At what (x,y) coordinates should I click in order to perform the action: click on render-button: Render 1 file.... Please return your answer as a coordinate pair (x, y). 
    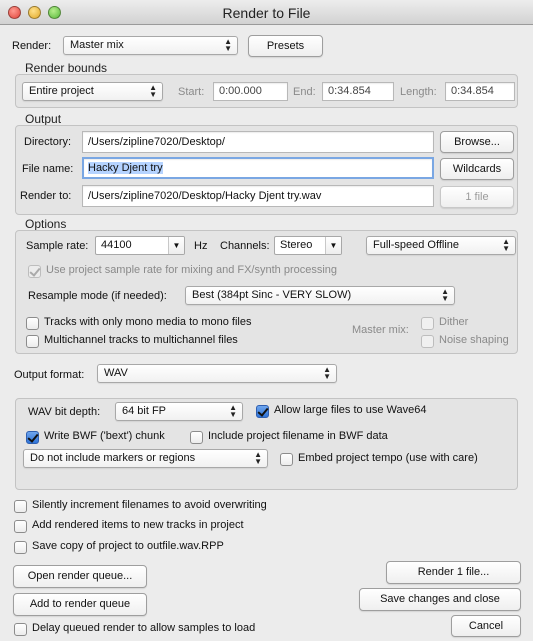
    Looking at the image, I should click on (453, 572).